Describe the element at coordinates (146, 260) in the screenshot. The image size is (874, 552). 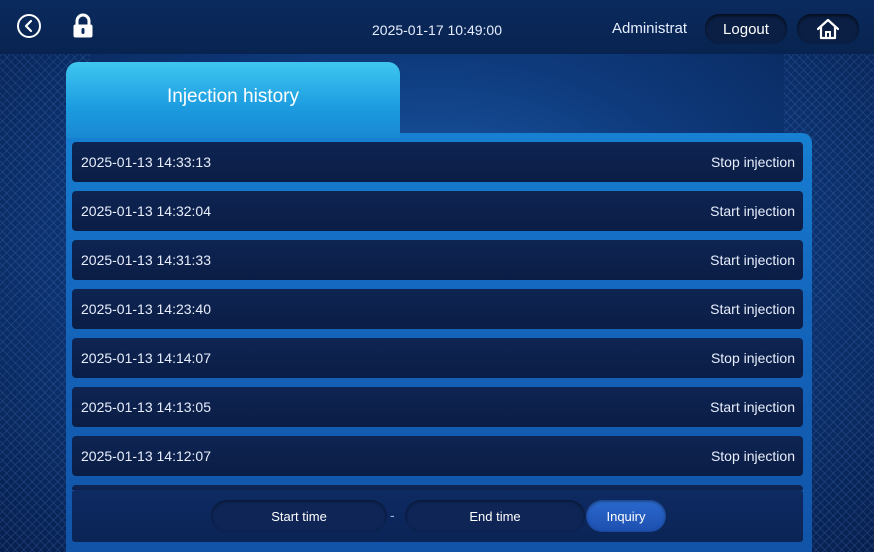
I see `history-time: 2025-01-13 14:31:33` at that location.